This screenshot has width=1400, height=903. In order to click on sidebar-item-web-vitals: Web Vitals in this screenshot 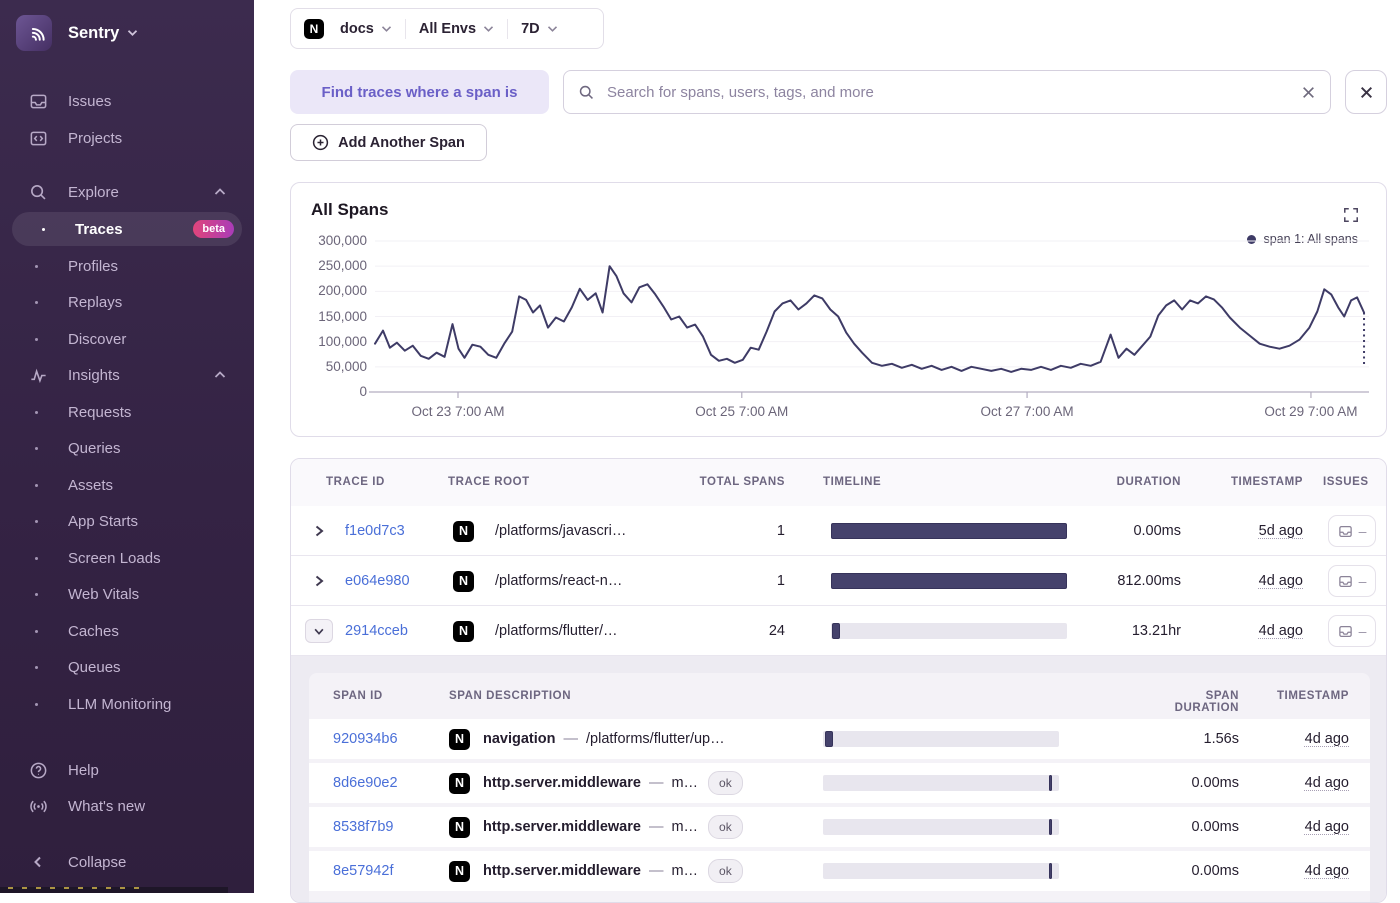, I will do `click(127, 594)`.